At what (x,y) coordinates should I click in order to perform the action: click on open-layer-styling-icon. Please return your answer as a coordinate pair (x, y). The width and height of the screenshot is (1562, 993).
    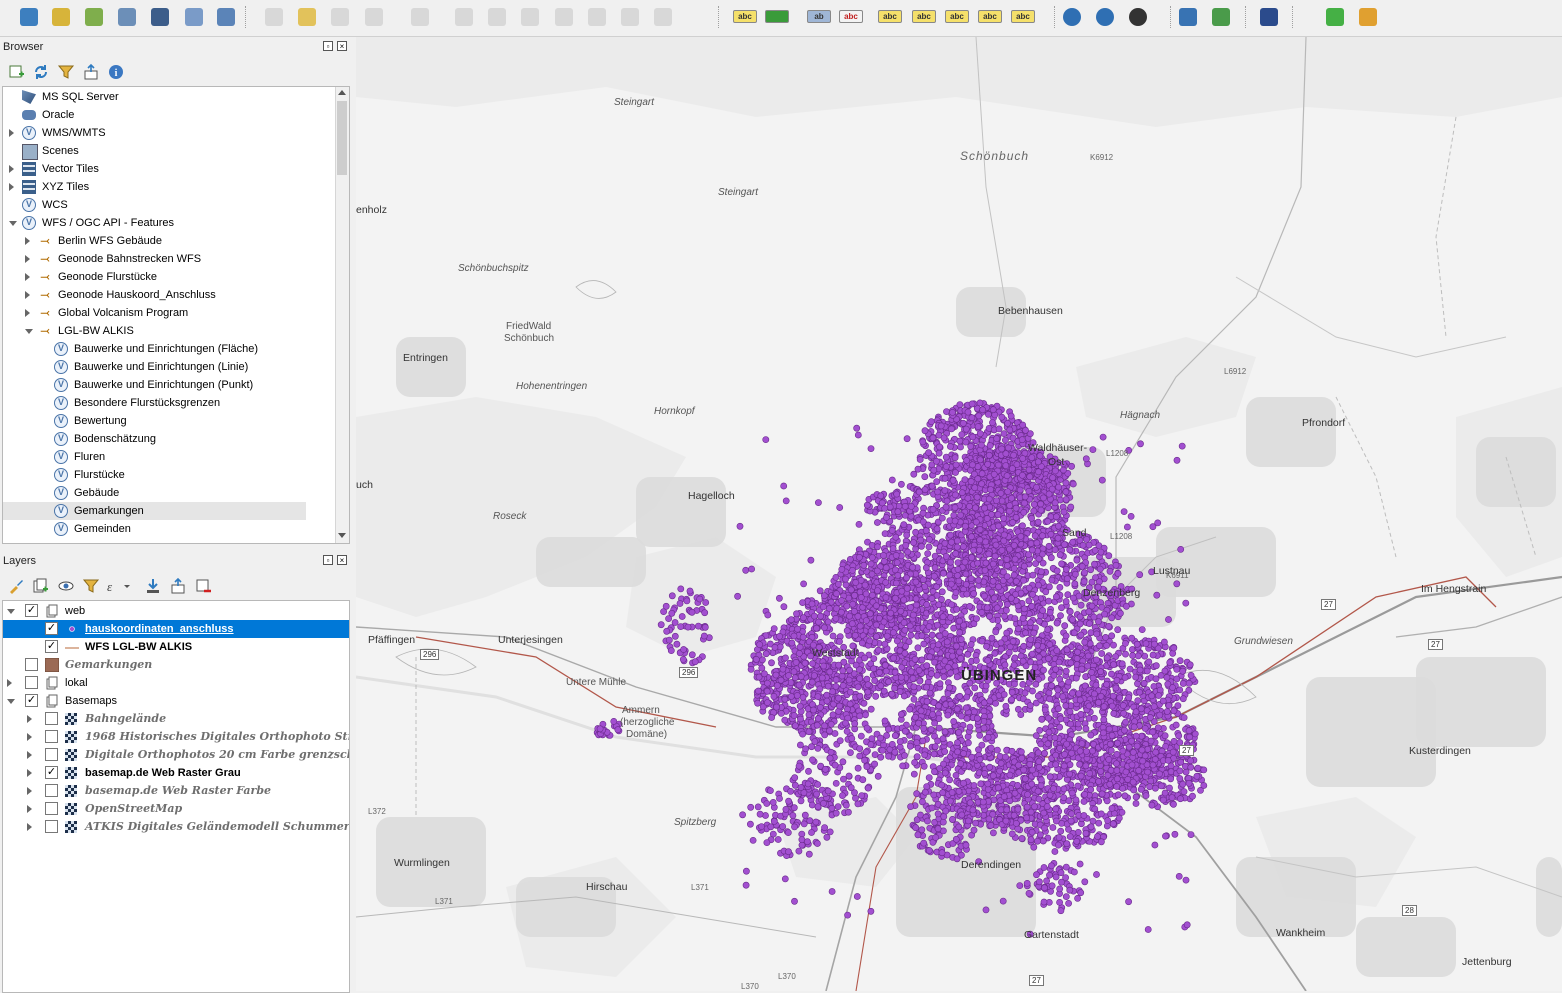
    Looking at the image, I should click on (16, 586).